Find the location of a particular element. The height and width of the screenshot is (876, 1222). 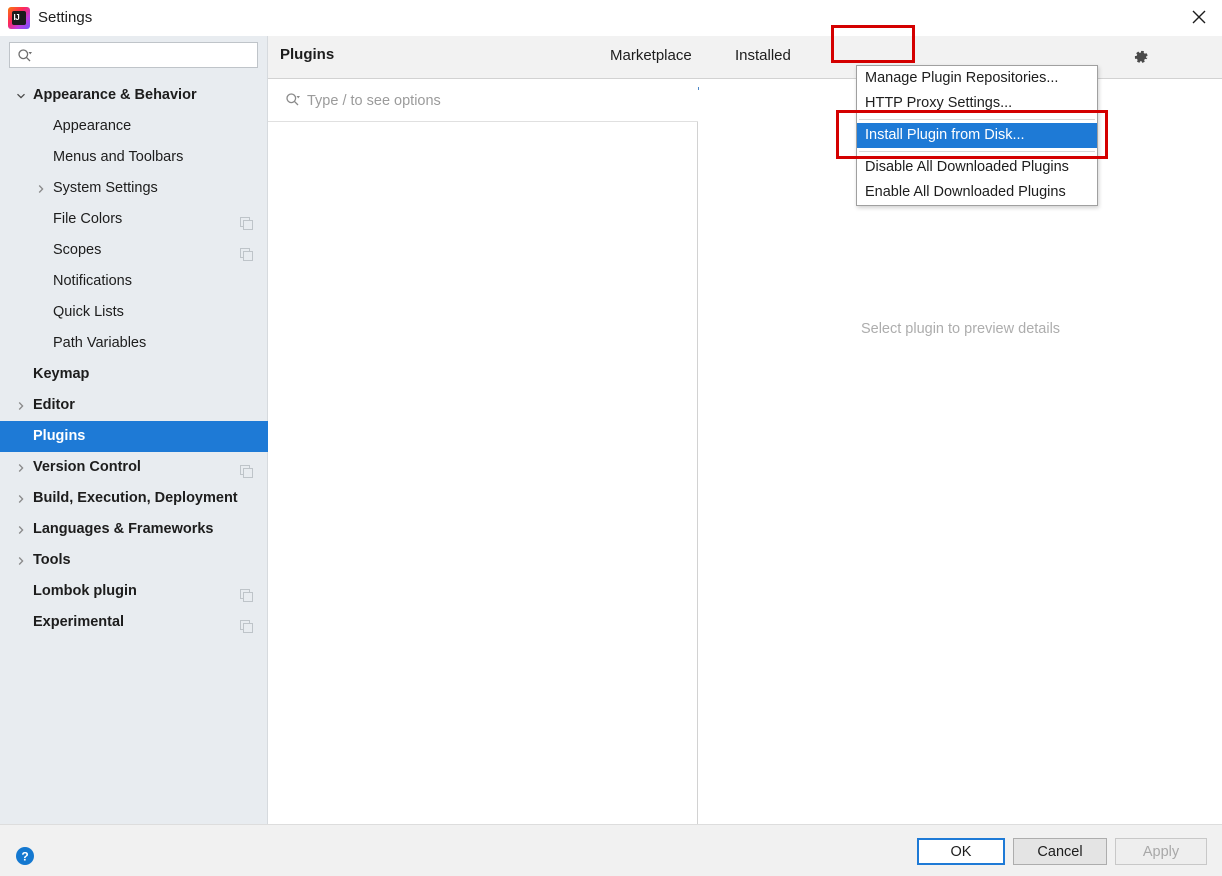

menu-item-enable-all-downloaded-plugins: Enable All Downloaded Plugins is located at coordinates (977, 192).